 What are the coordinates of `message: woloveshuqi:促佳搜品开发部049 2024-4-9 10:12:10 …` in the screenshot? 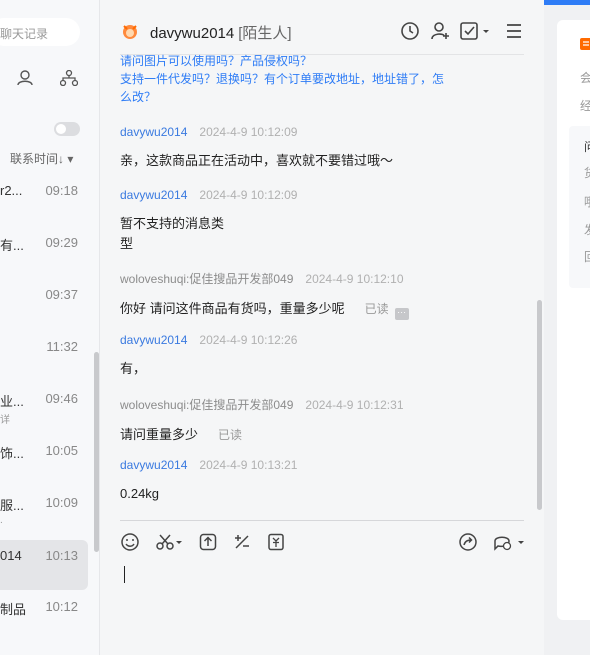 It's located at (322, 295).